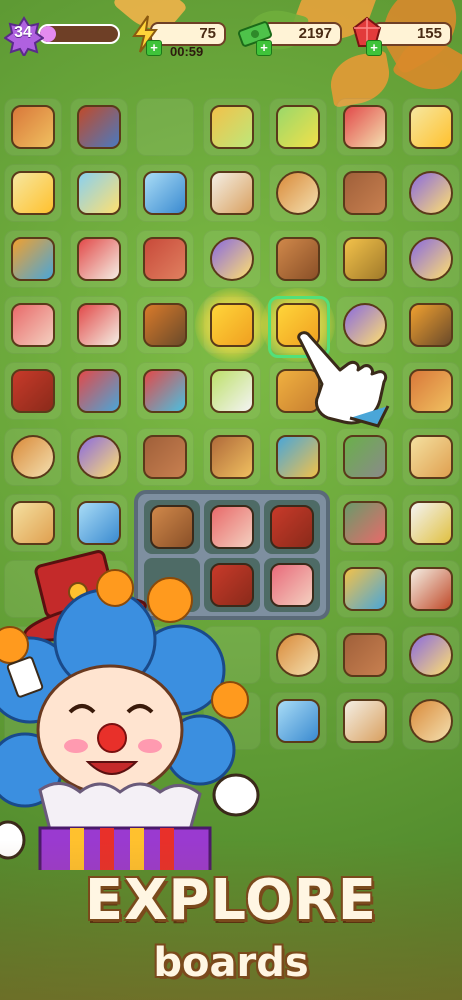 This screenshot has height=1000, width=462. I want to click on picnic-table-icon, so click(365, 127).